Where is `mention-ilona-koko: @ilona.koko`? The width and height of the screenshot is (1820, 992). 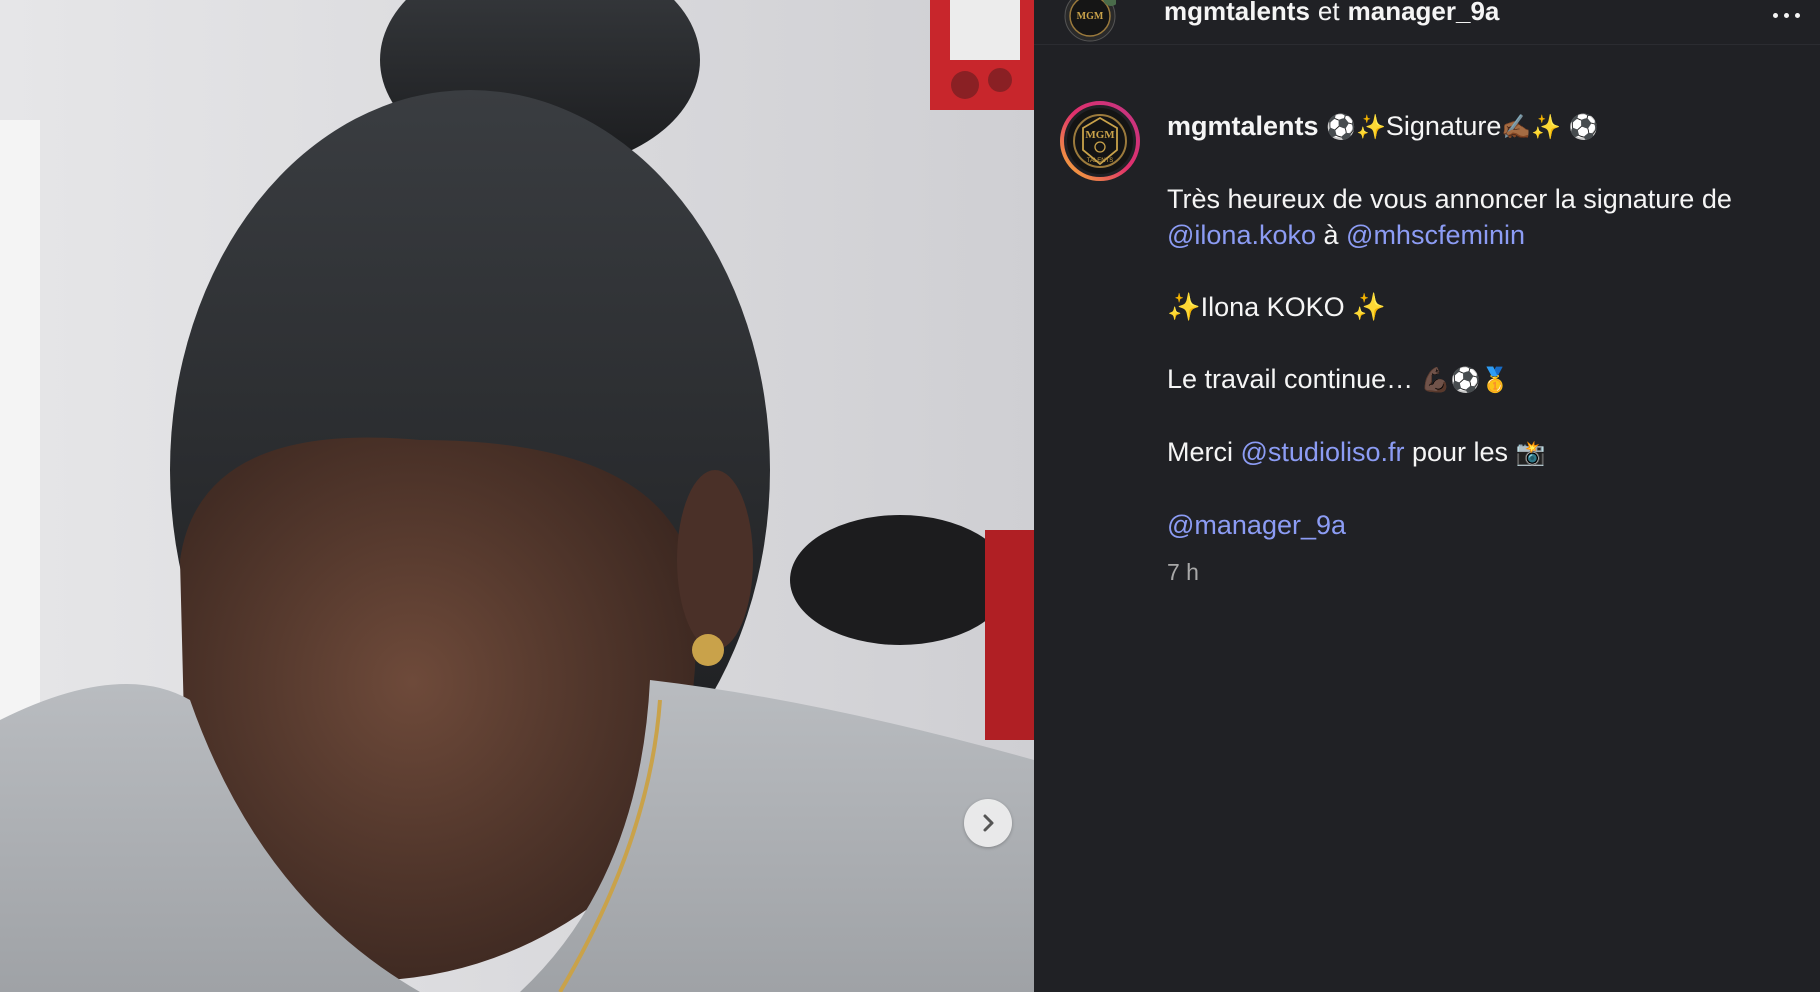
mention-ilona-koko: @ilona.koko is located at coordinates (1241, 235).